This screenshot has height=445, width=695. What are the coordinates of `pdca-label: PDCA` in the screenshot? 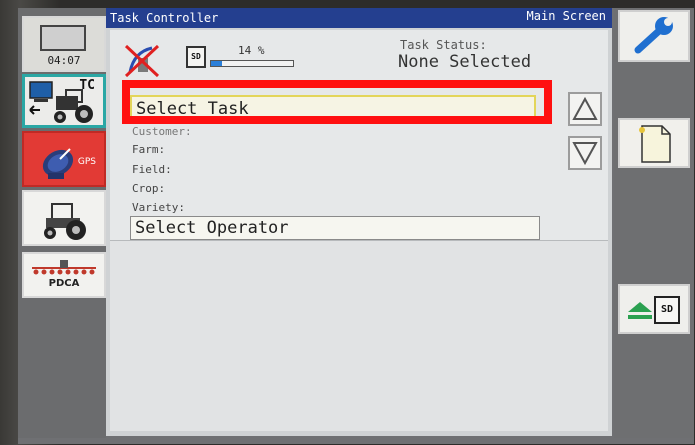 It's located at (64, 283).